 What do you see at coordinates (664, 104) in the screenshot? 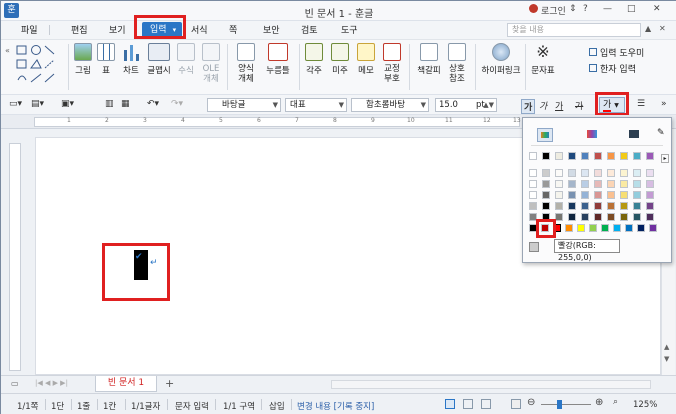
I see `more-toolbar-icon: »` at bounding box center [664, 104].